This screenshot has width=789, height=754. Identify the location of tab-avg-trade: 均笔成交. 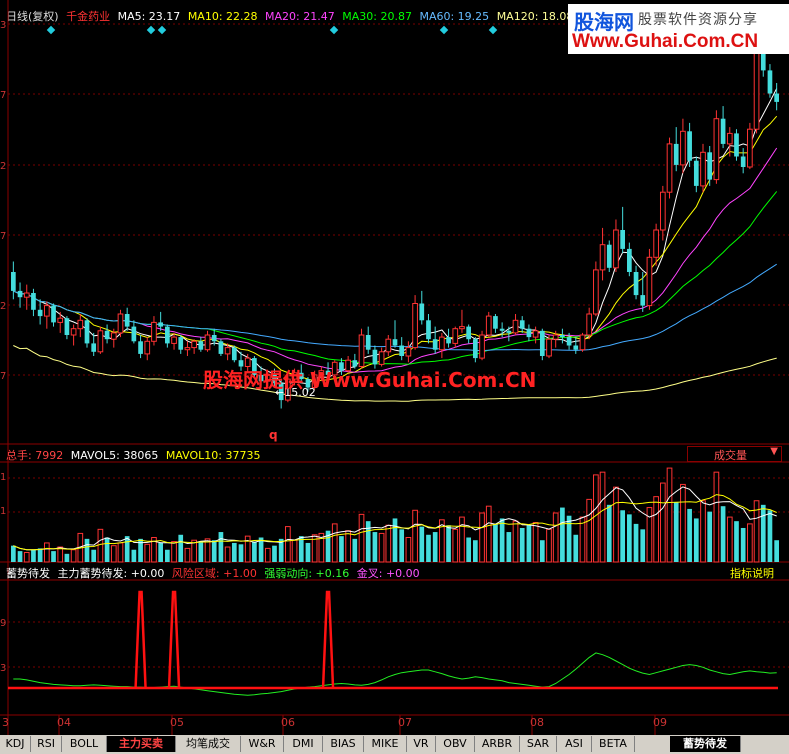
(208, 744).